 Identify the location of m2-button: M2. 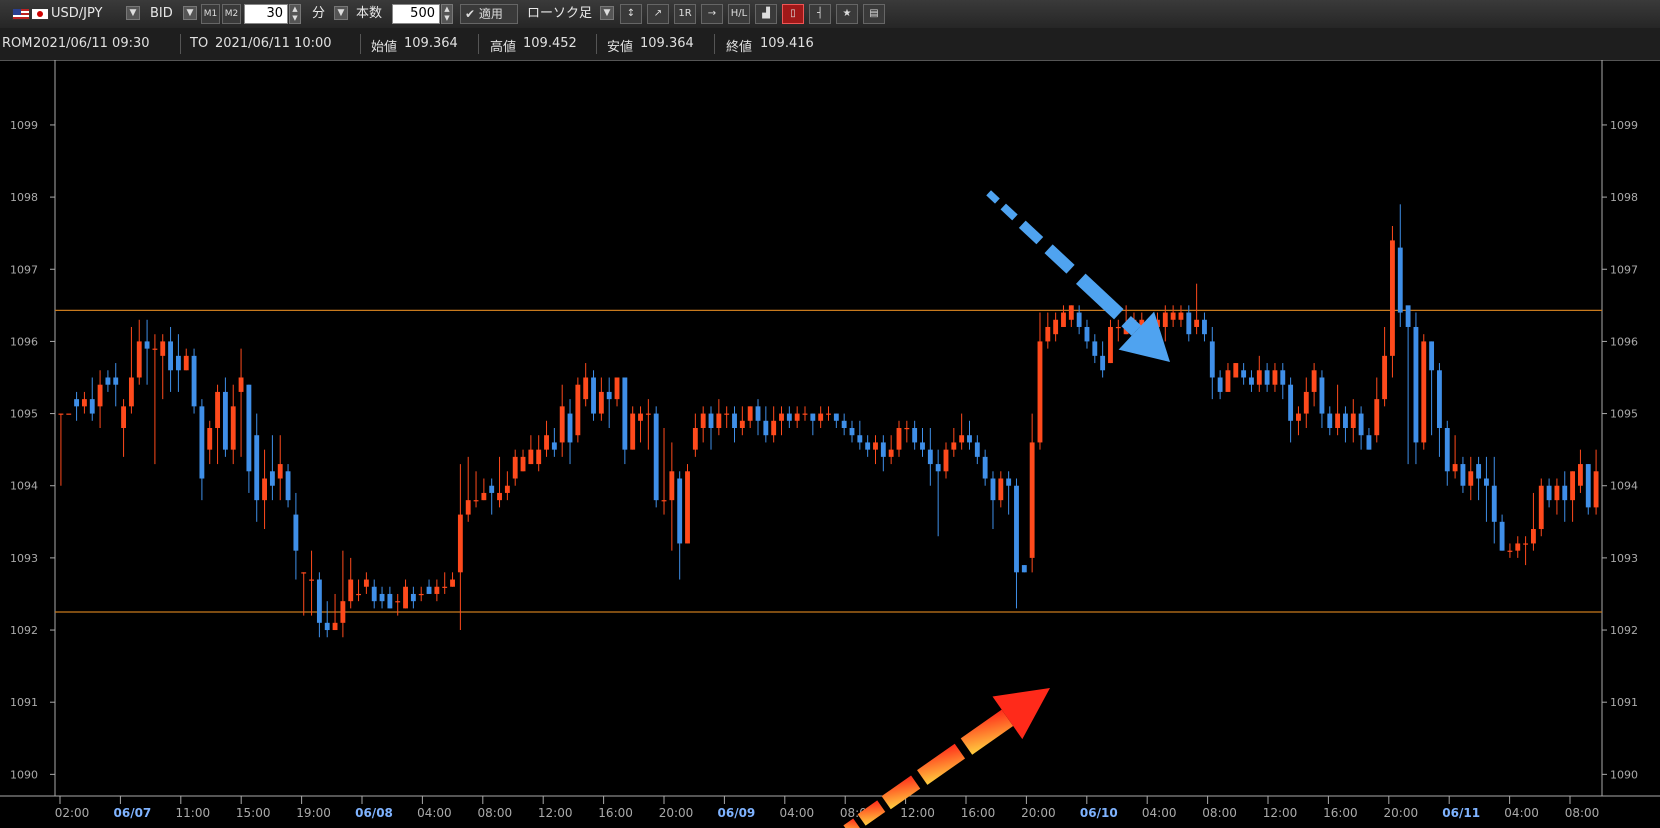
(231, 14).